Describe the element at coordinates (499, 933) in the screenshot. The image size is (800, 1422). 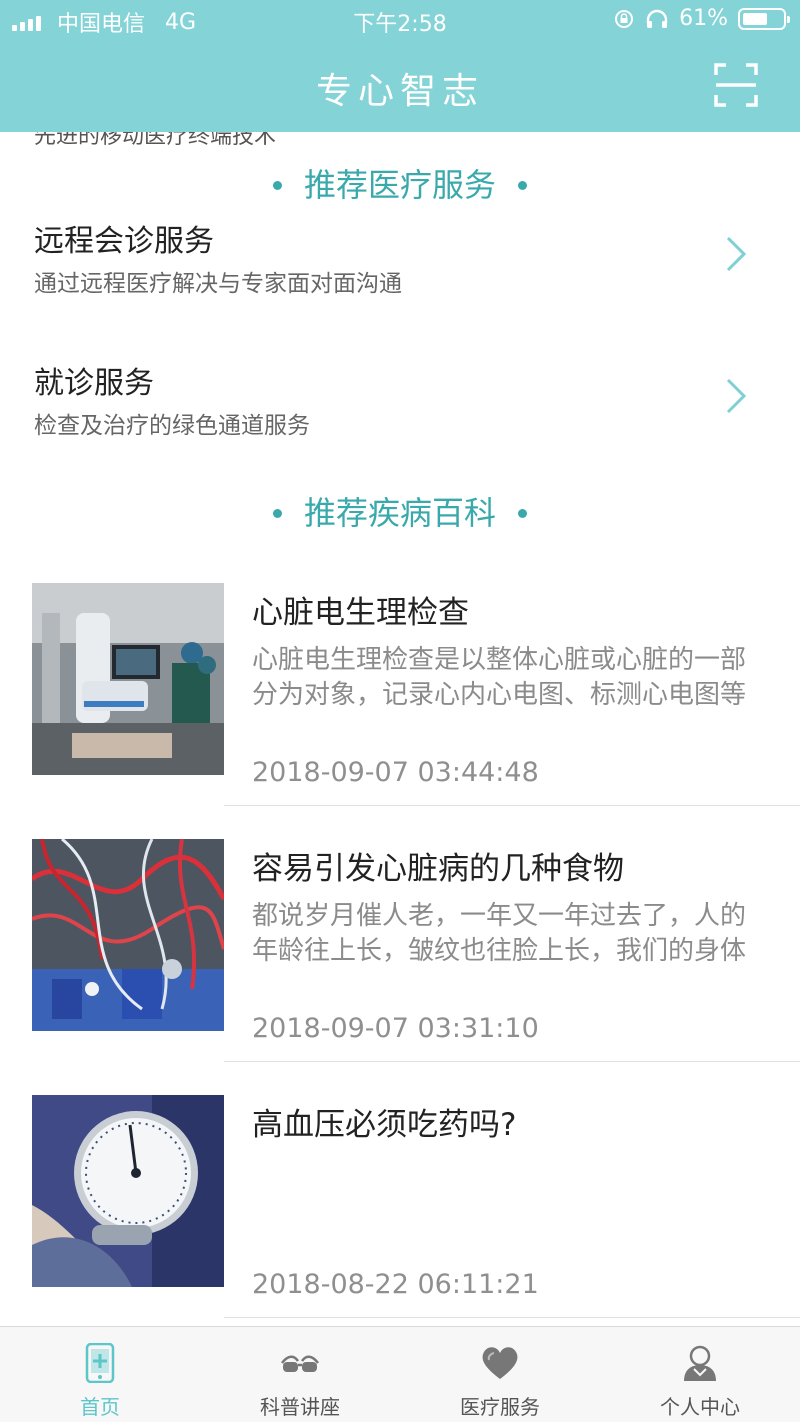
I see `article-summary: 都说岁月催人老，一年又一年过去了，人的年龄往上长，皱纹也往脸上长，我们的身体` at that location.